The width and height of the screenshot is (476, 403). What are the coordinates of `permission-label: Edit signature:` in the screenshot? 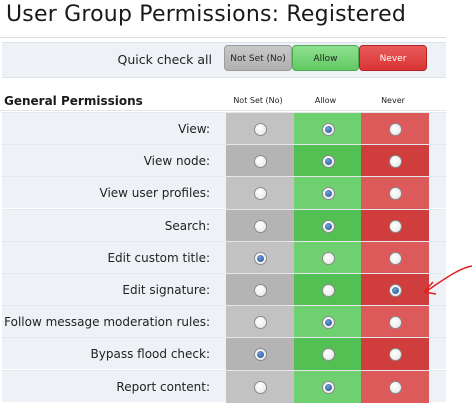 It's located at (166, 290).